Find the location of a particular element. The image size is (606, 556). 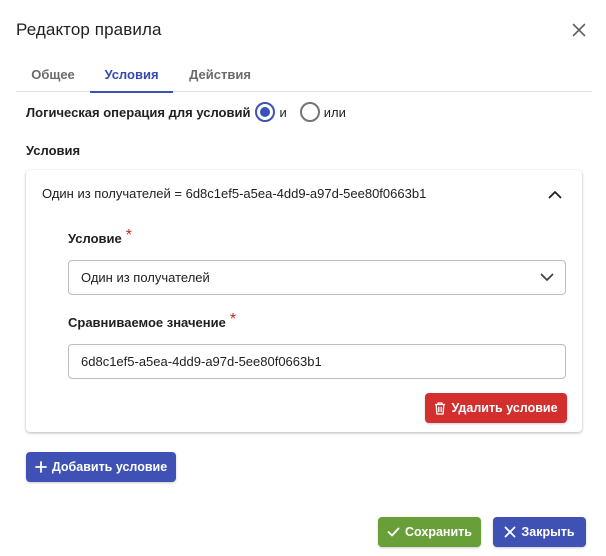

plus-icon is located at coordinates (40, 467).